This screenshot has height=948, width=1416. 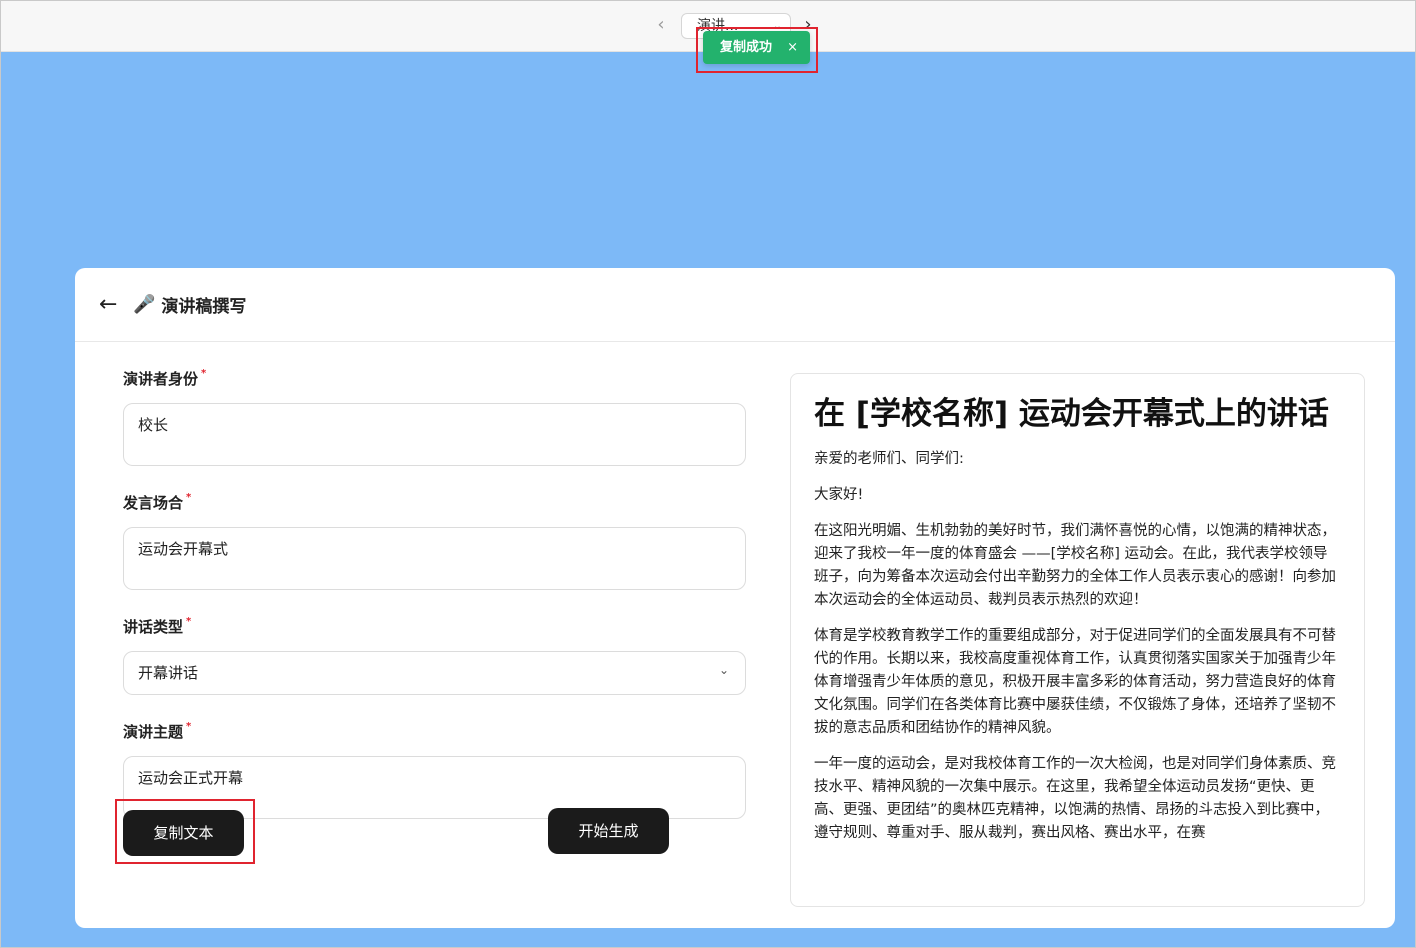 I want to click on preview-paragraph: 亲爱的老师们、同学们:, so click(x=889, y=459).